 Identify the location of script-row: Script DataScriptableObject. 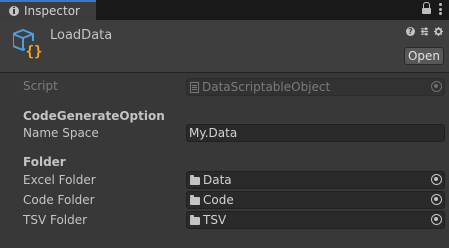
(224, 87).